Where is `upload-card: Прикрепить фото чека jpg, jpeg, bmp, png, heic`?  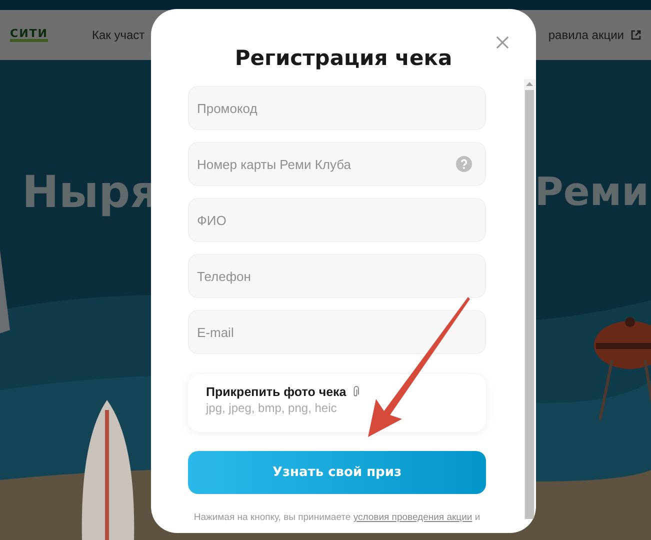 upload-card: Прикрепить фото чека jpg, jpeg, bmp, png, heic is located at coordinates (337, 403).